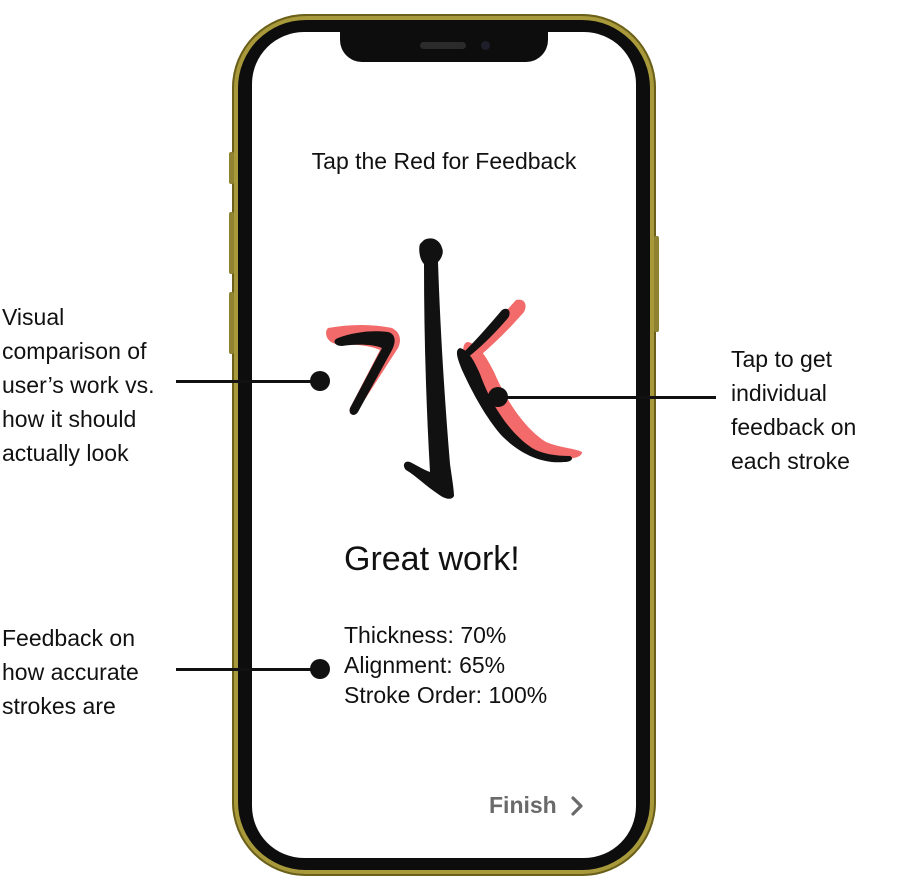 The image size is (922, 887). I want to click on stat-alignment-label: Alignment:, so click(398, 665).